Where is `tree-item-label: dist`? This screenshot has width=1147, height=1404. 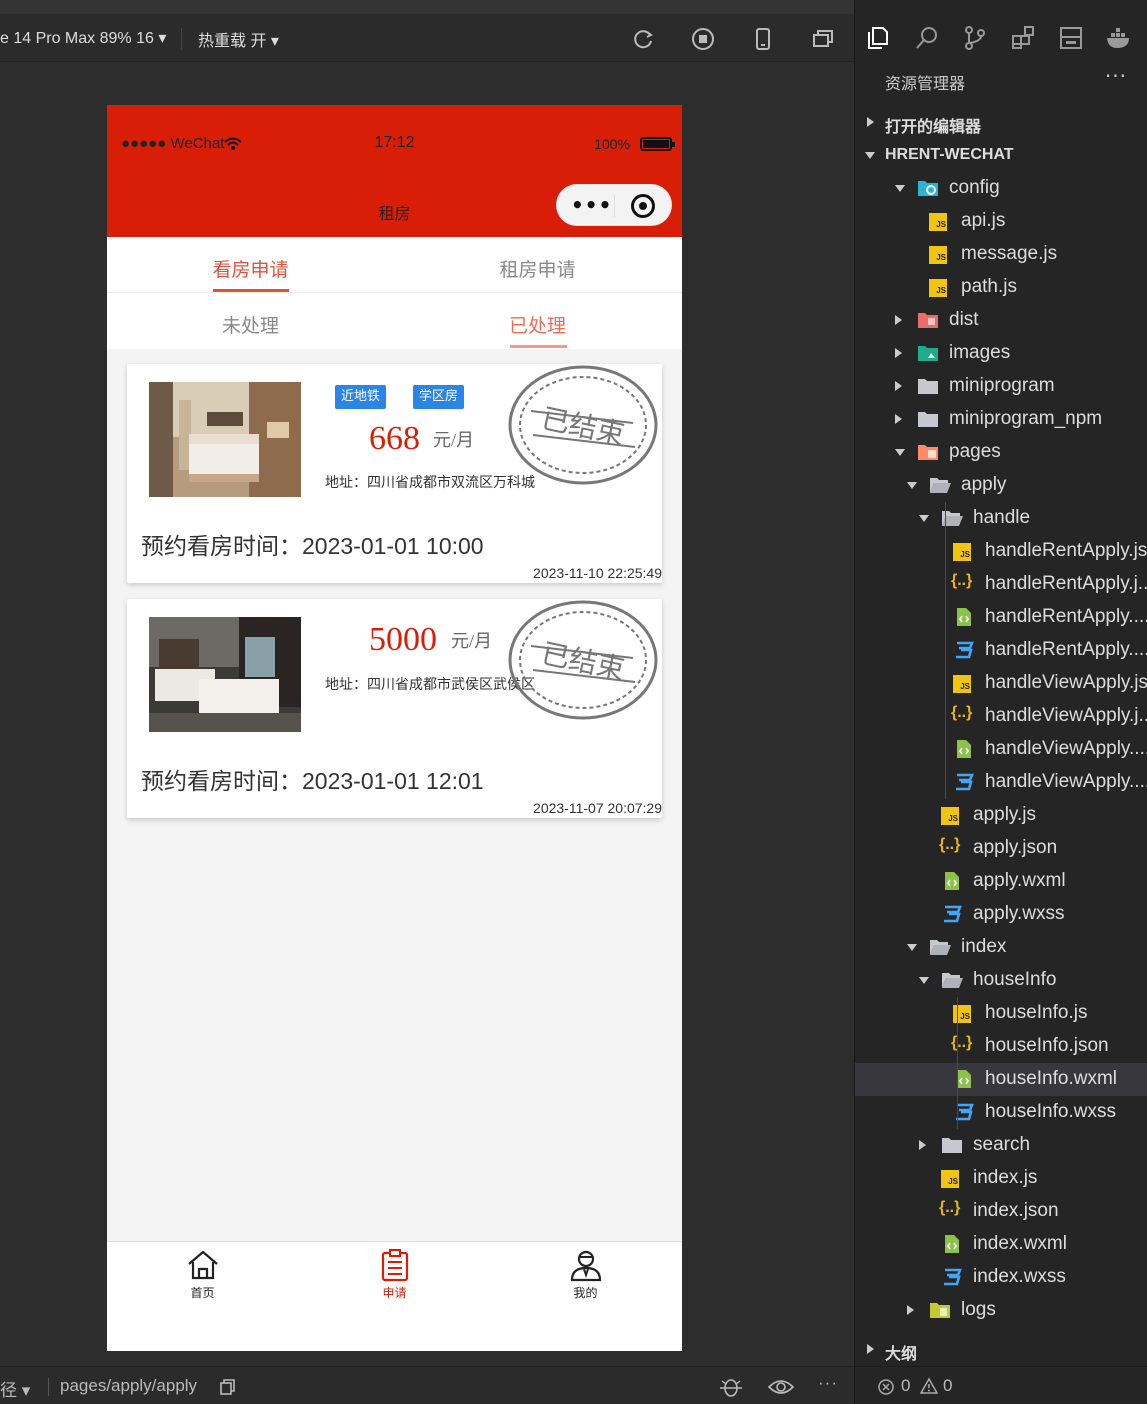
tree-item-label: dist is located at coordinates (964, 319).